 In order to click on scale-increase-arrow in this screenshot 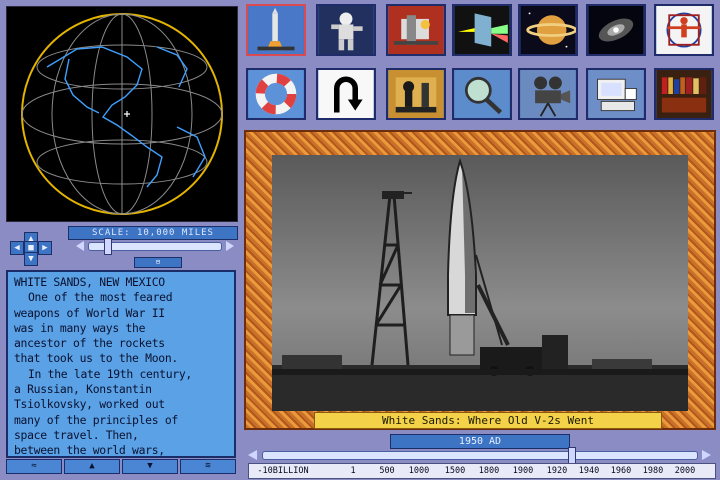, I will do `click(230, 246)`.